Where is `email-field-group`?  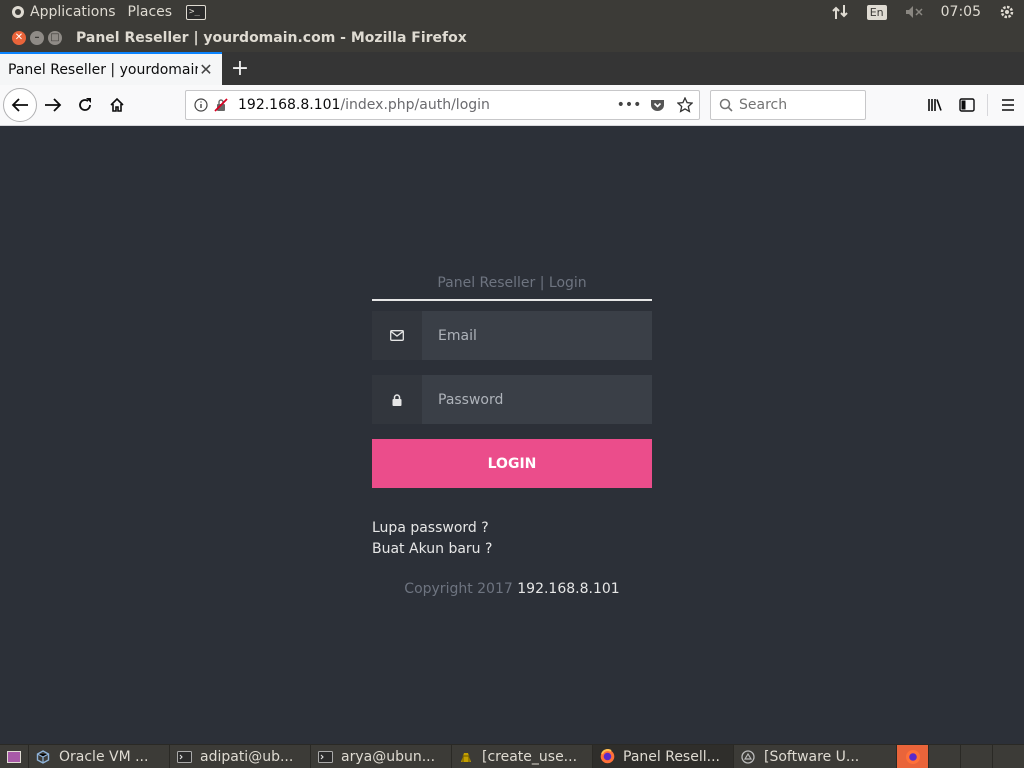
email-field-group is located at coordinates (512, 335).